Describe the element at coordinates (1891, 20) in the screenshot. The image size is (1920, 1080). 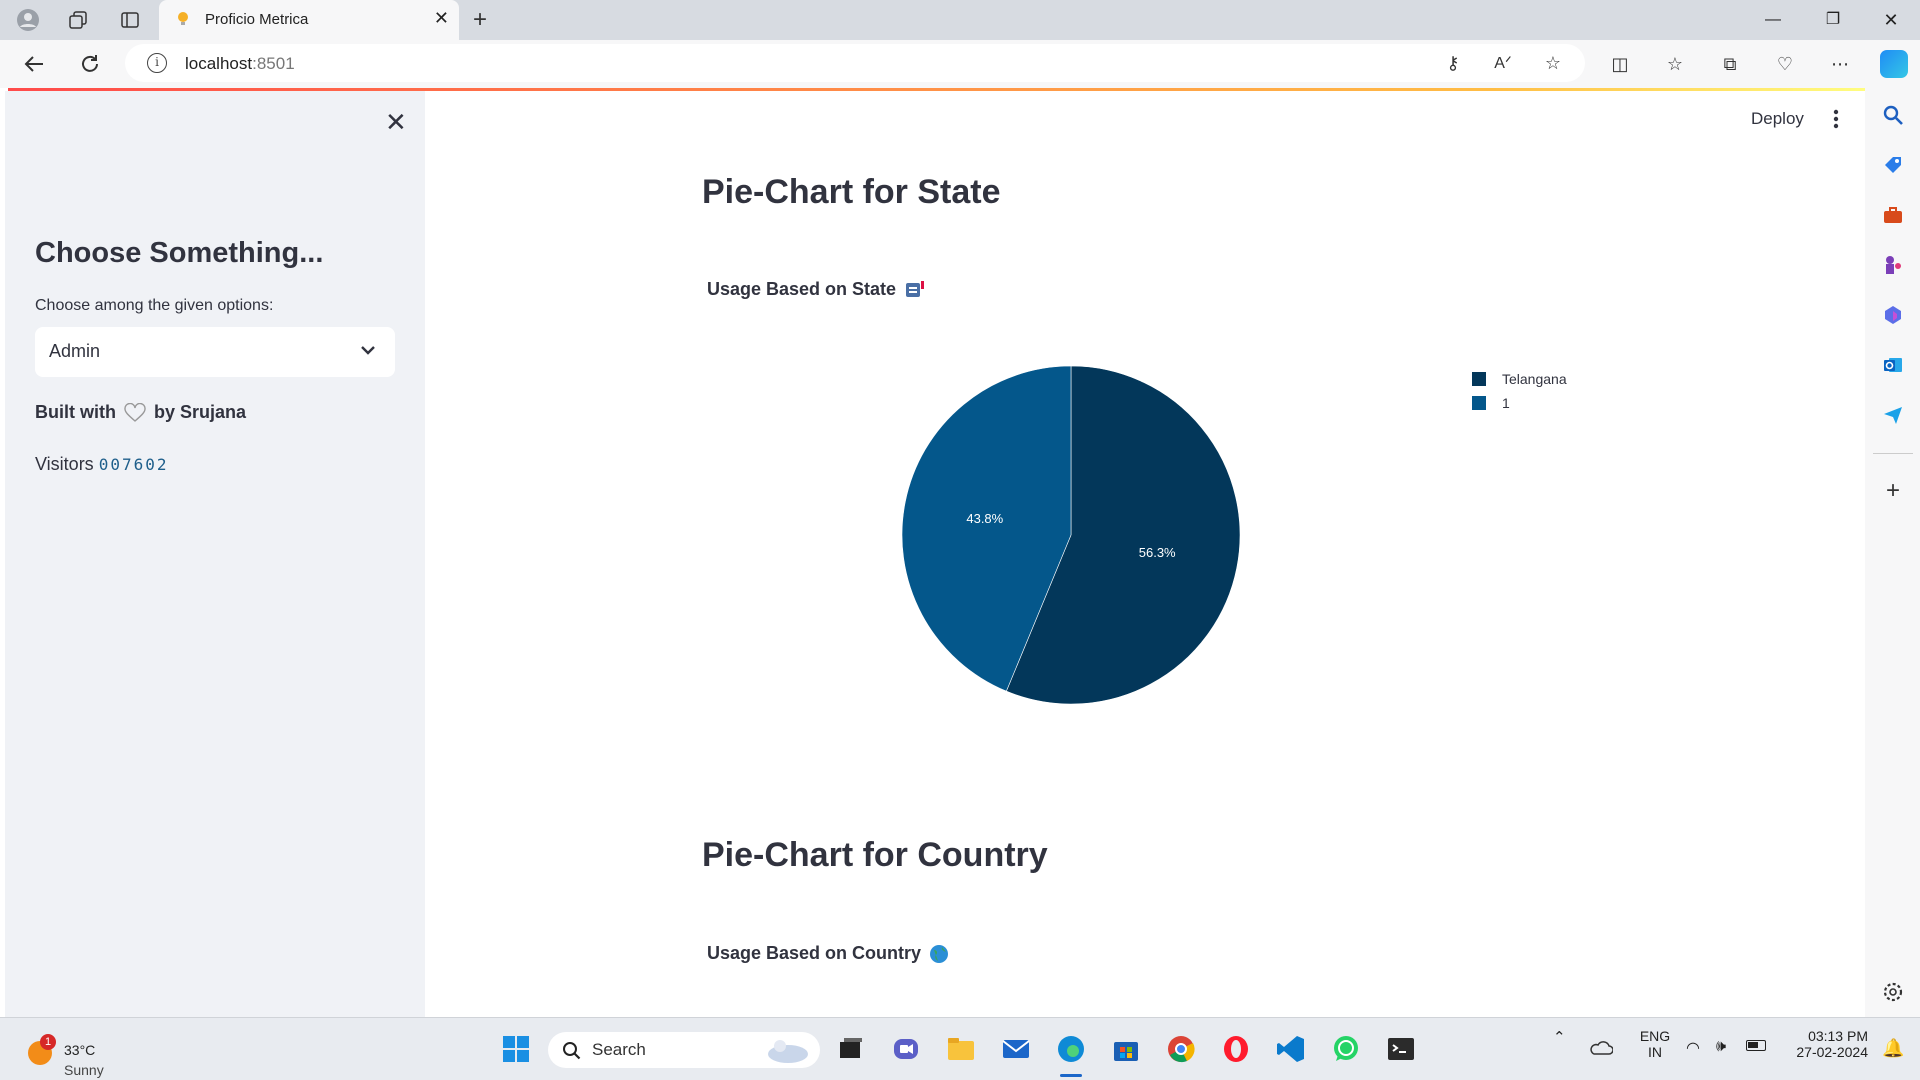
I see `window-close-icon: ✕` at that location.